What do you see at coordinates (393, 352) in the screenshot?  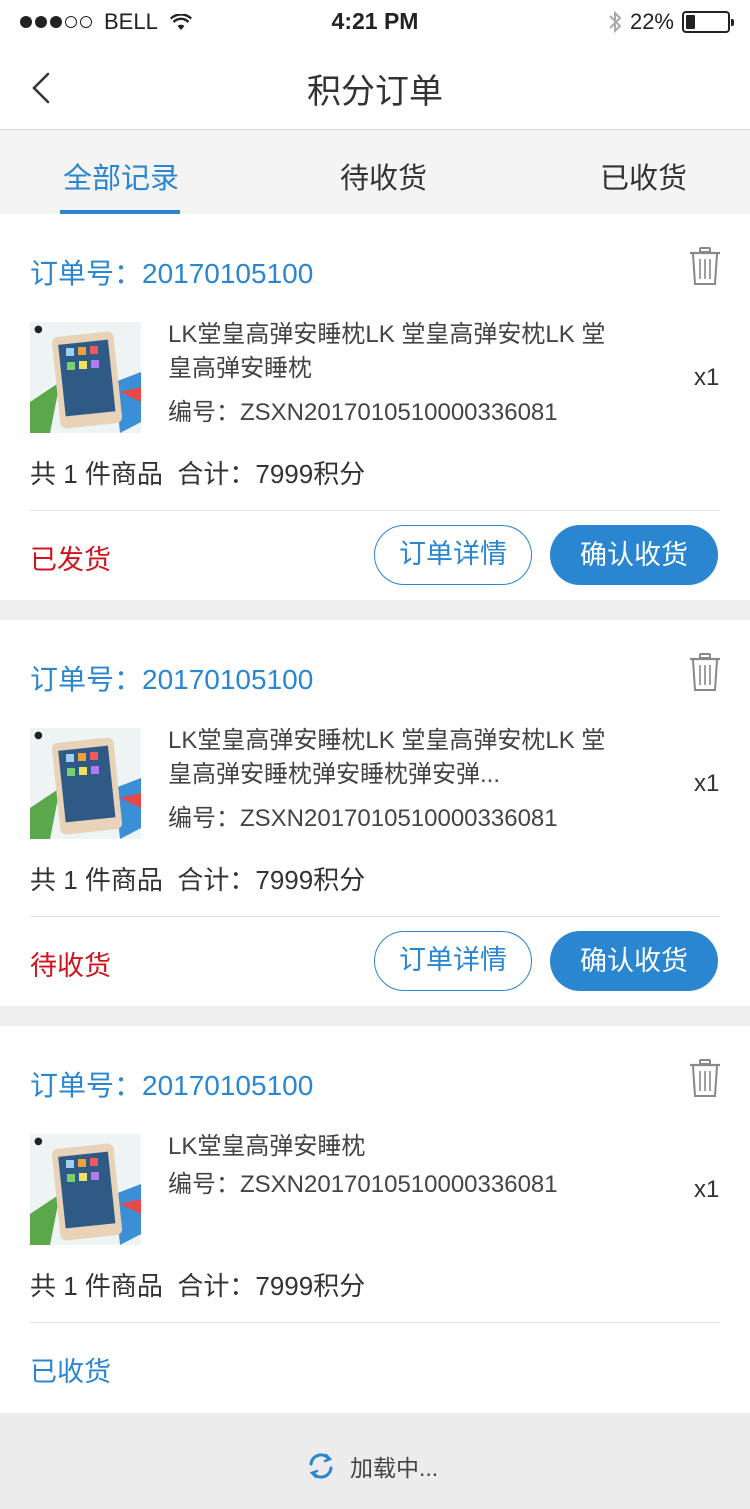 I see `product-name: LK堂皇高弹安睡枕LK 堂皇高弹安枕LK 堂皇高弹安睡枕` at bounding box center [393, 352].